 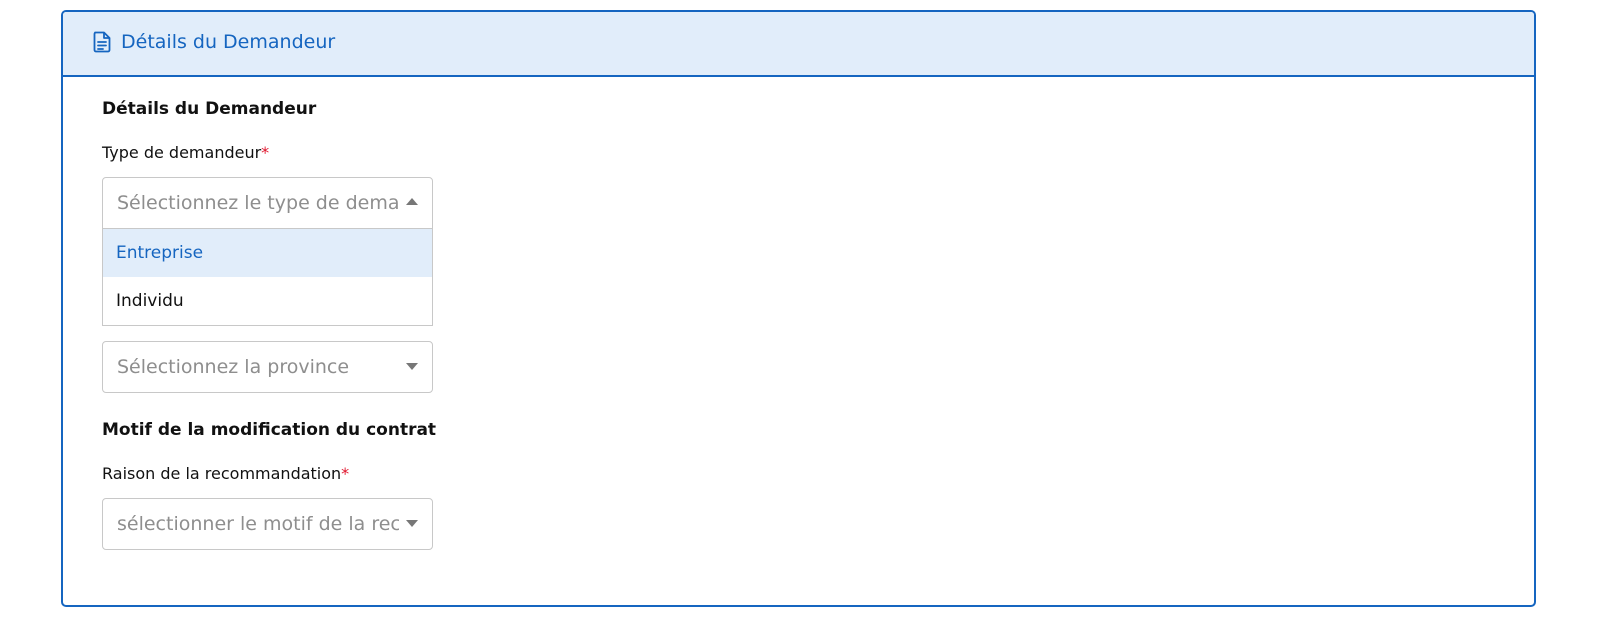 What do you see at coordinates (233, 367) in the screenshot?
I see `province-placeholder: Sélectionnez la province` at bounding box center [233, 367].